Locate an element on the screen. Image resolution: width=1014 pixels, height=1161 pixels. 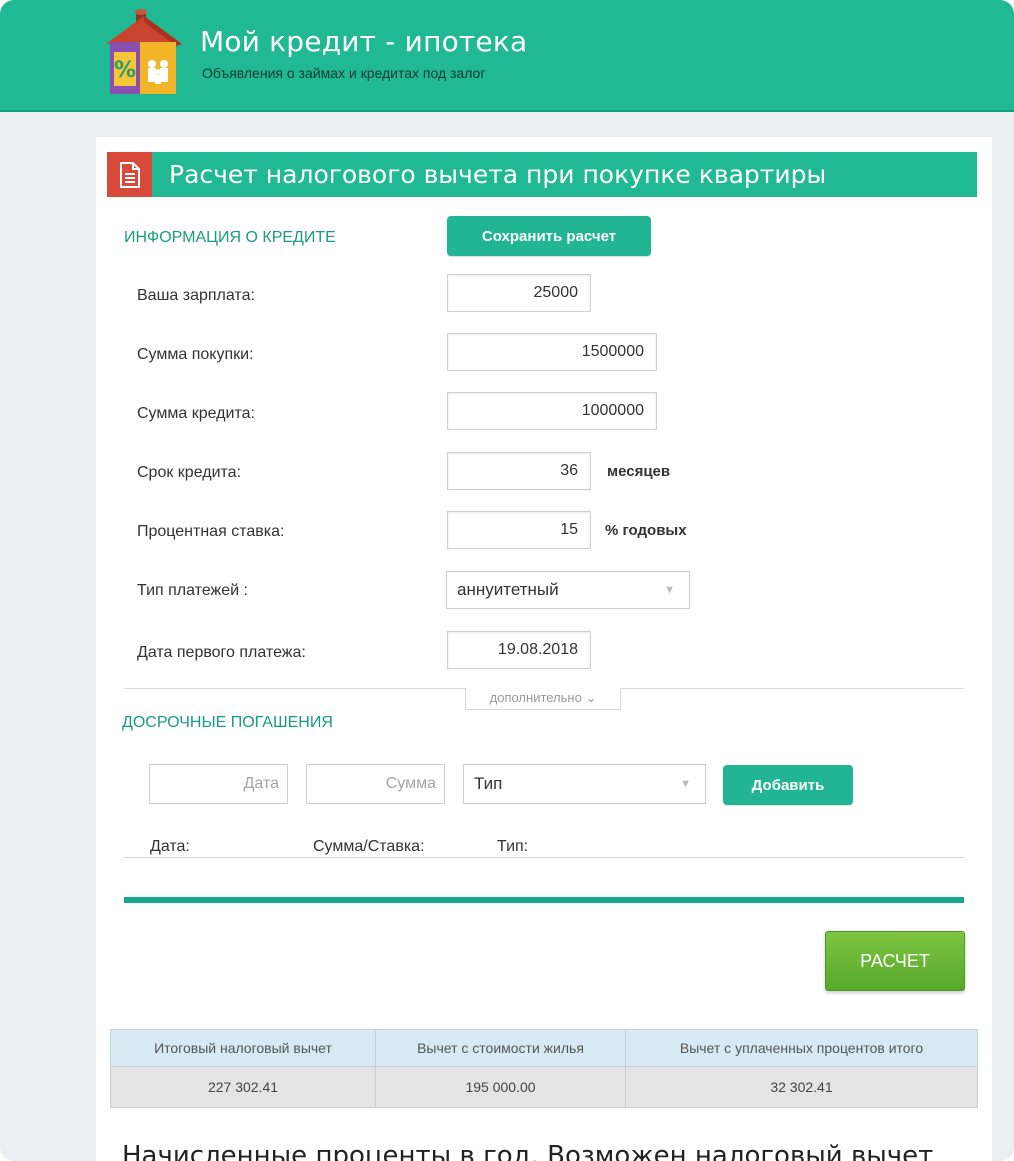
payment-type-select: аннуитетный ▼ is located at coordinates (568, 590).